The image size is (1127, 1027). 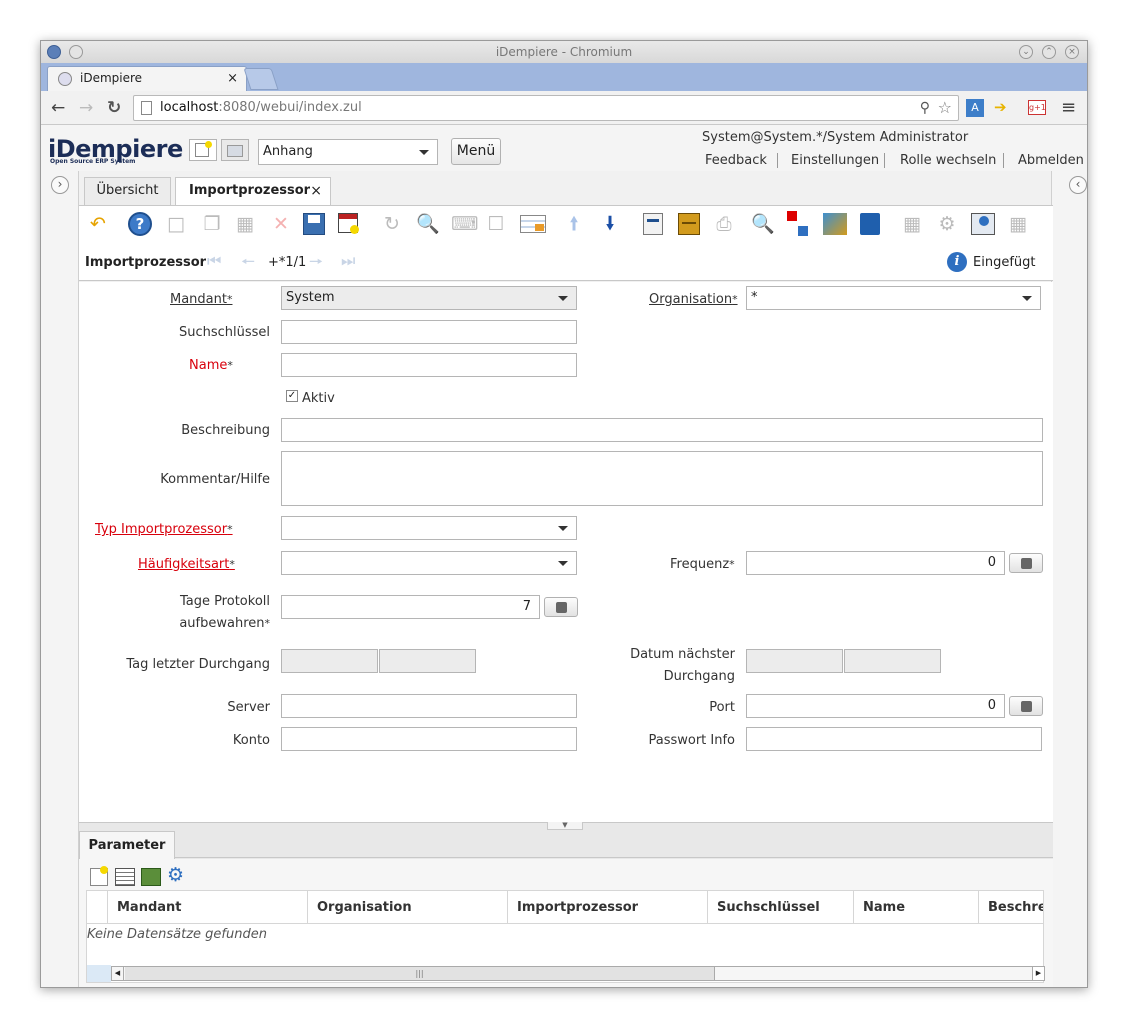 What do you see at coordinates (835, 224) in the screenshot?
I see `process-icon` at bounding box center [835, 224].